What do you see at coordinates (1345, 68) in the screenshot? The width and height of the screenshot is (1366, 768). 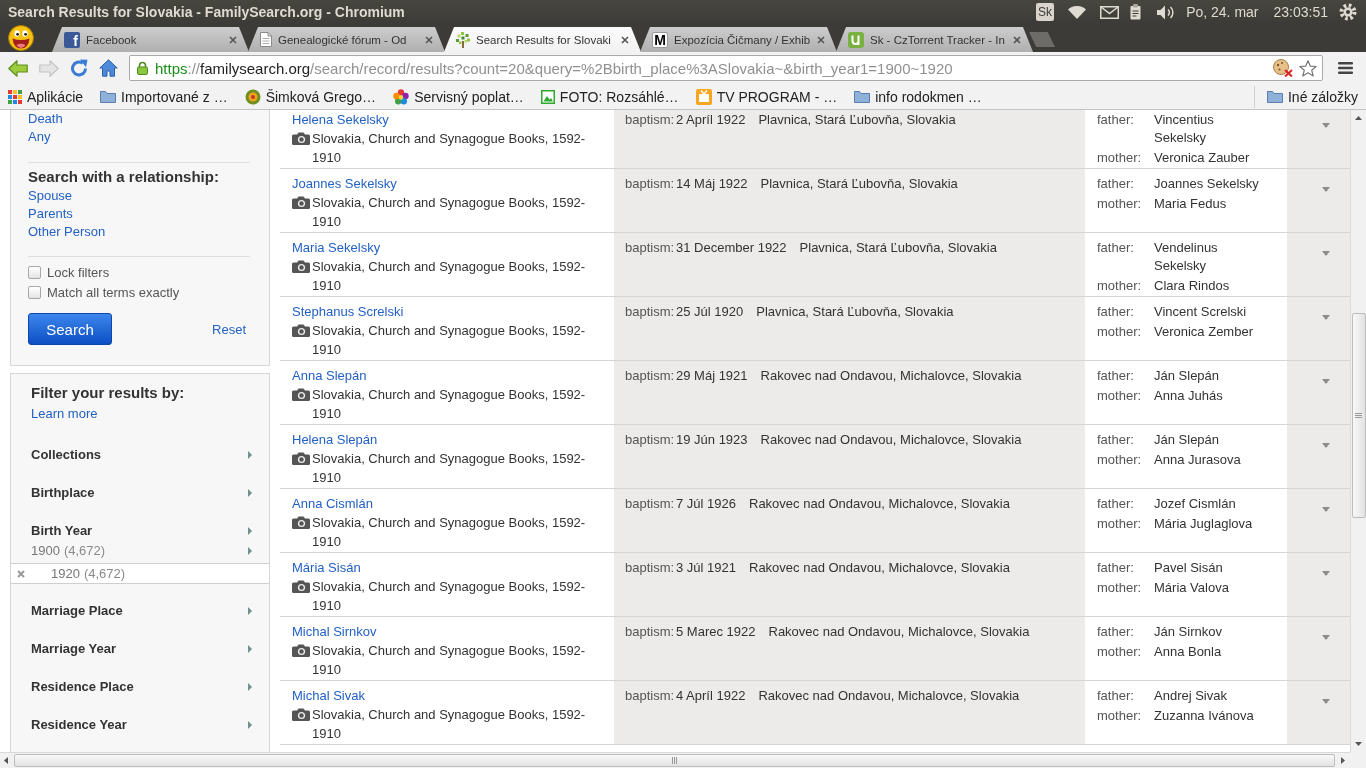 I see `menu-icon` at bounding box center [1345, 68].